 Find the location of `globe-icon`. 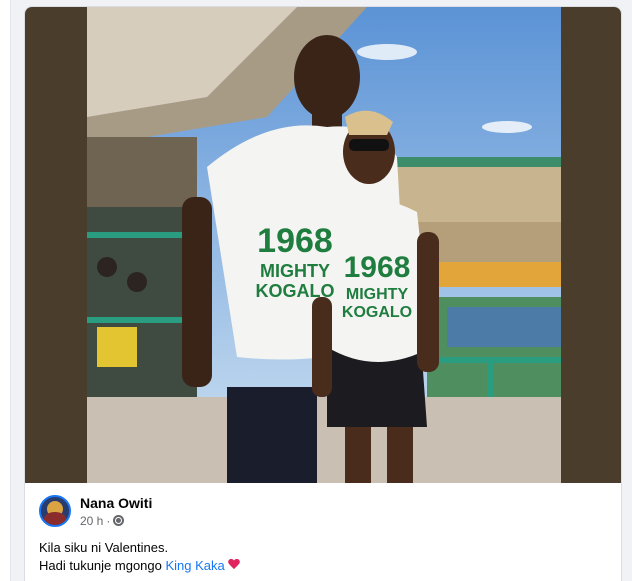

globe-icon is located at coordinates (119, 520).